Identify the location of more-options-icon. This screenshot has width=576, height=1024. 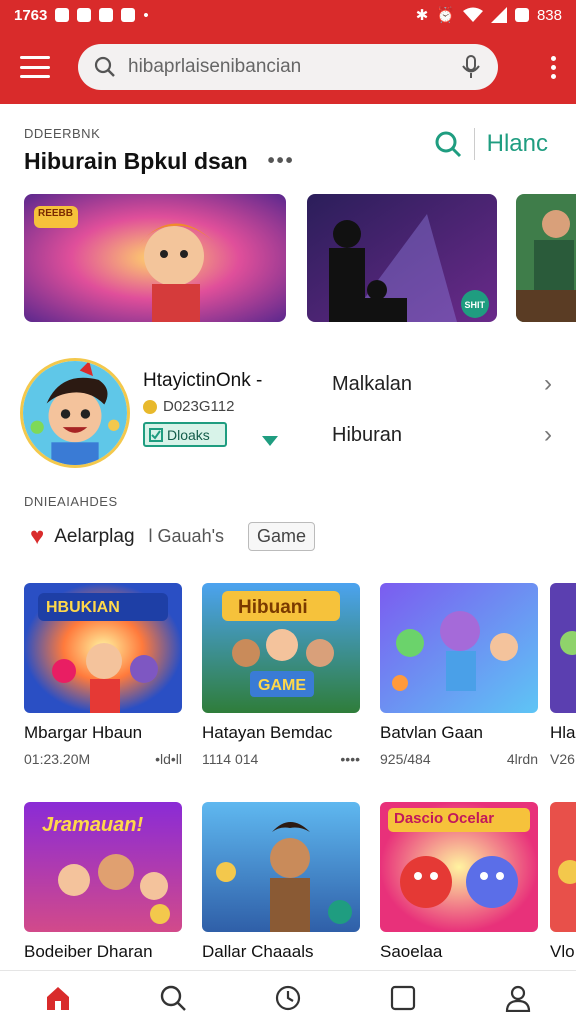
(553, 67).